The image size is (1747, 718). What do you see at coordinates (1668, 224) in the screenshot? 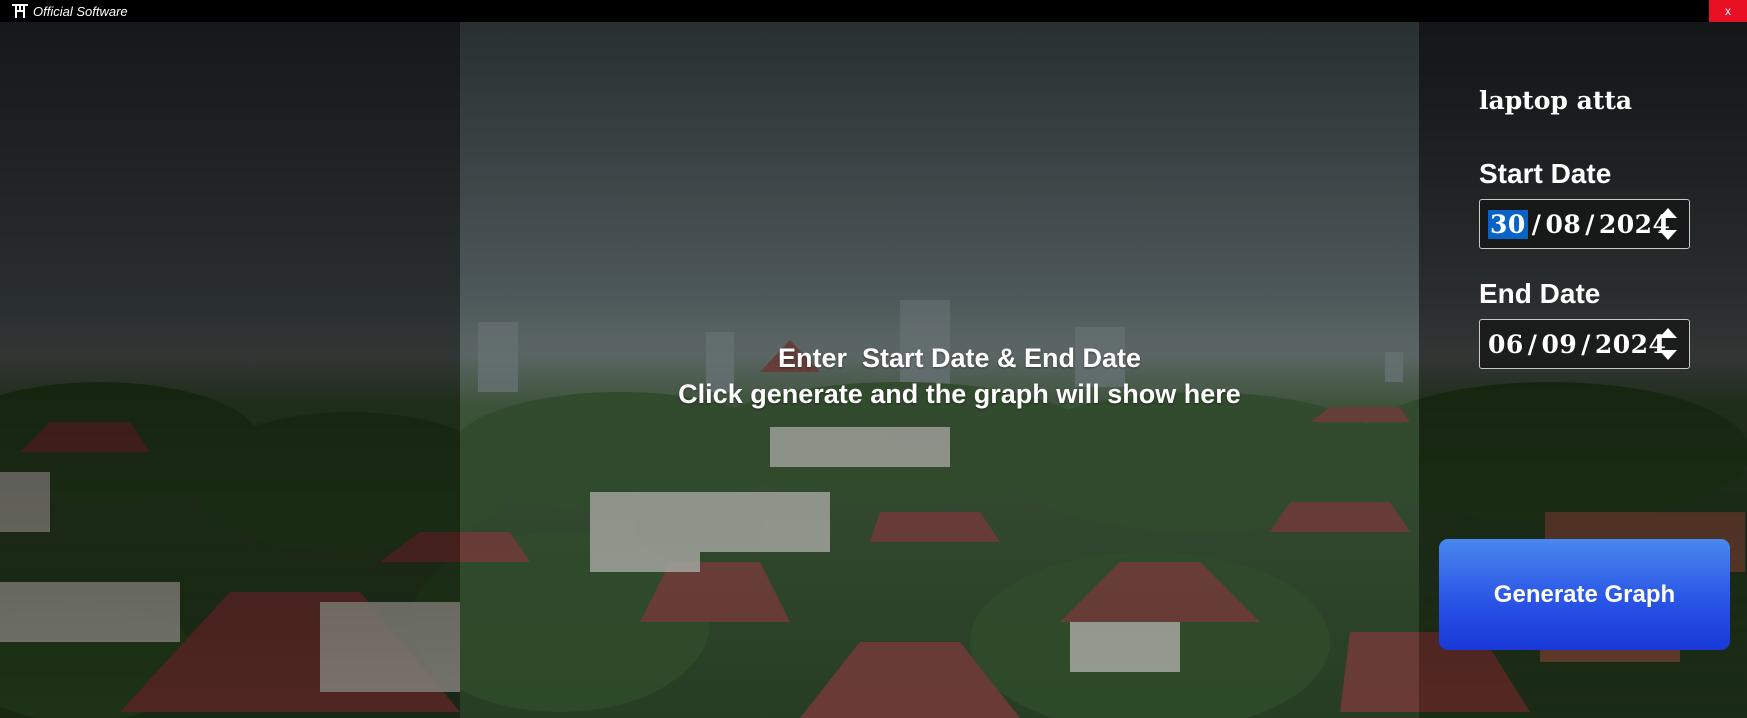
I see `start-date-spinner` at bounding box center [1668, 224].